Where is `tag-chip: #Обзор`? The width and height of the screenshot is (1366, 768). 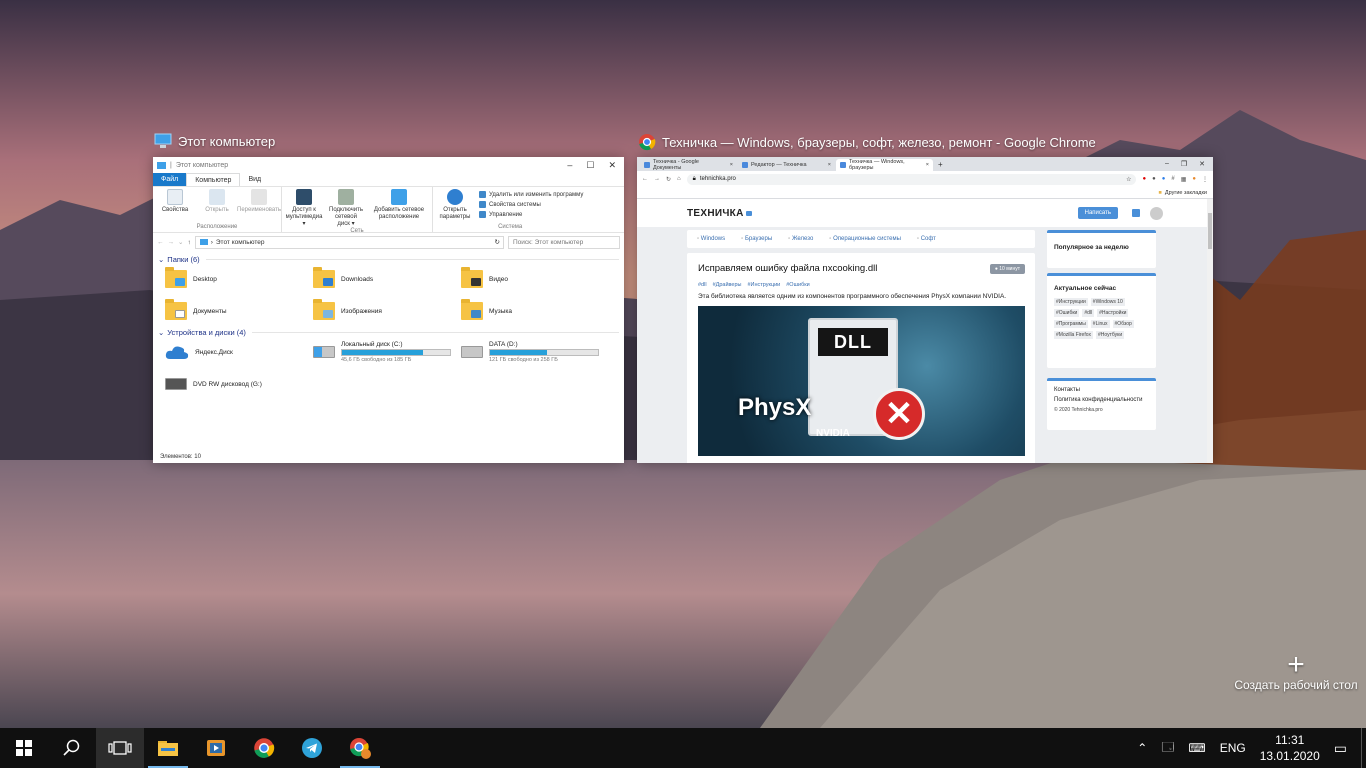 tag-chip: #Обзор is located at coordinates (1123, 324).